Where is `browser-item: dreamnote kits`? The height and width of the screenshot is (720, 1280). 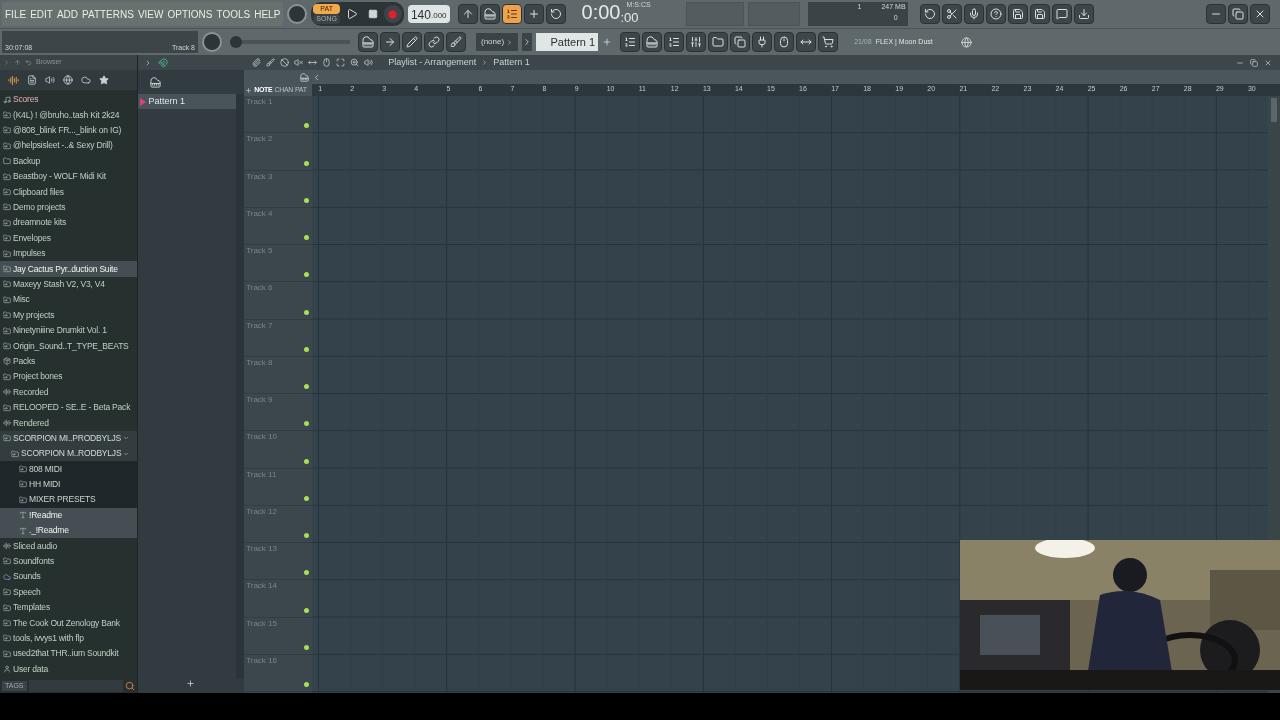 browser-item: dreamnote kits is located at coordinates (68, 223).